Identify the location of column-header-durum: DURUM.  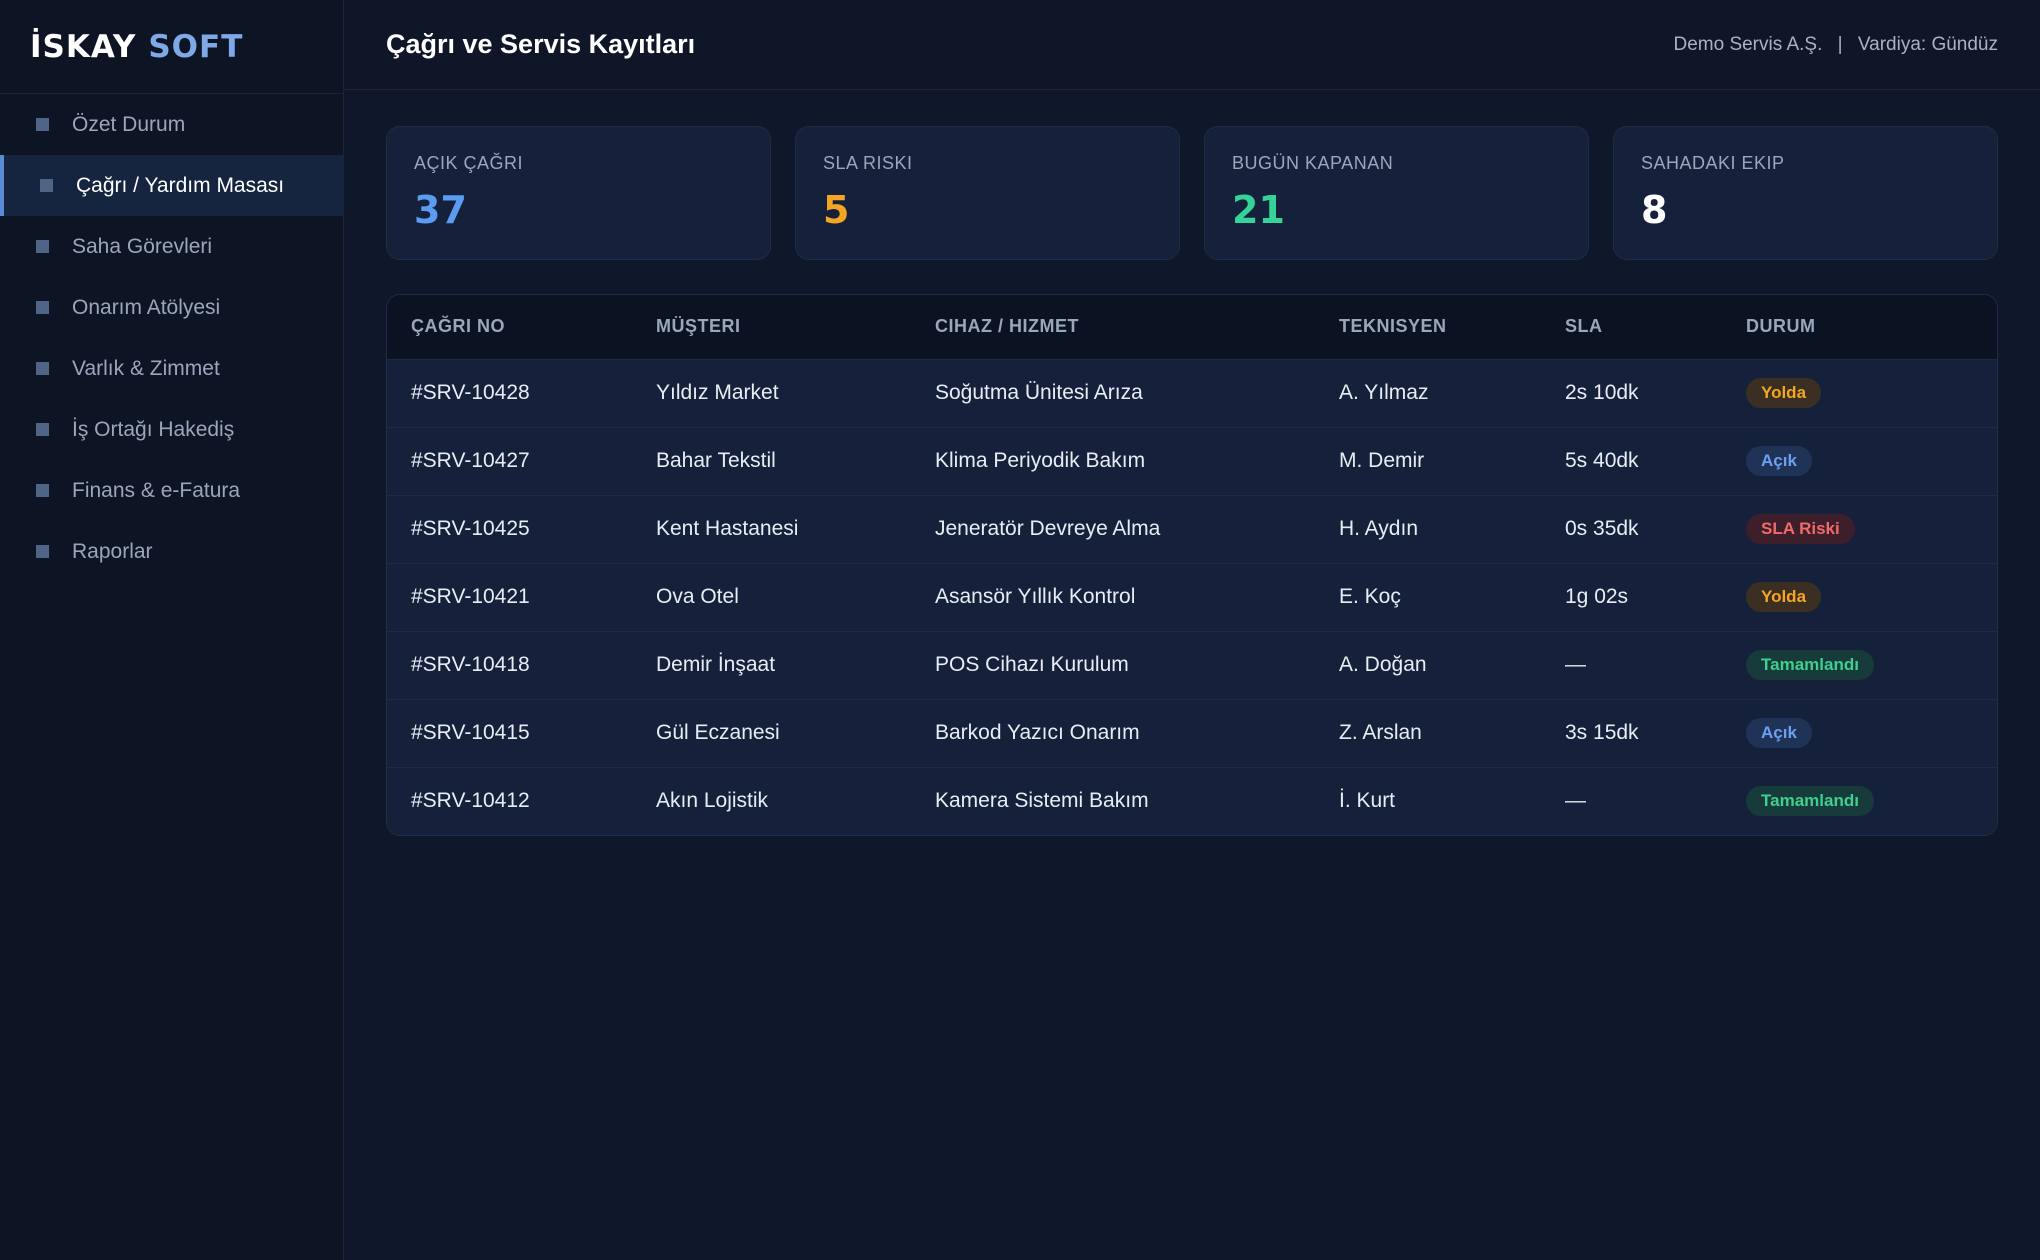
(1859, 327).